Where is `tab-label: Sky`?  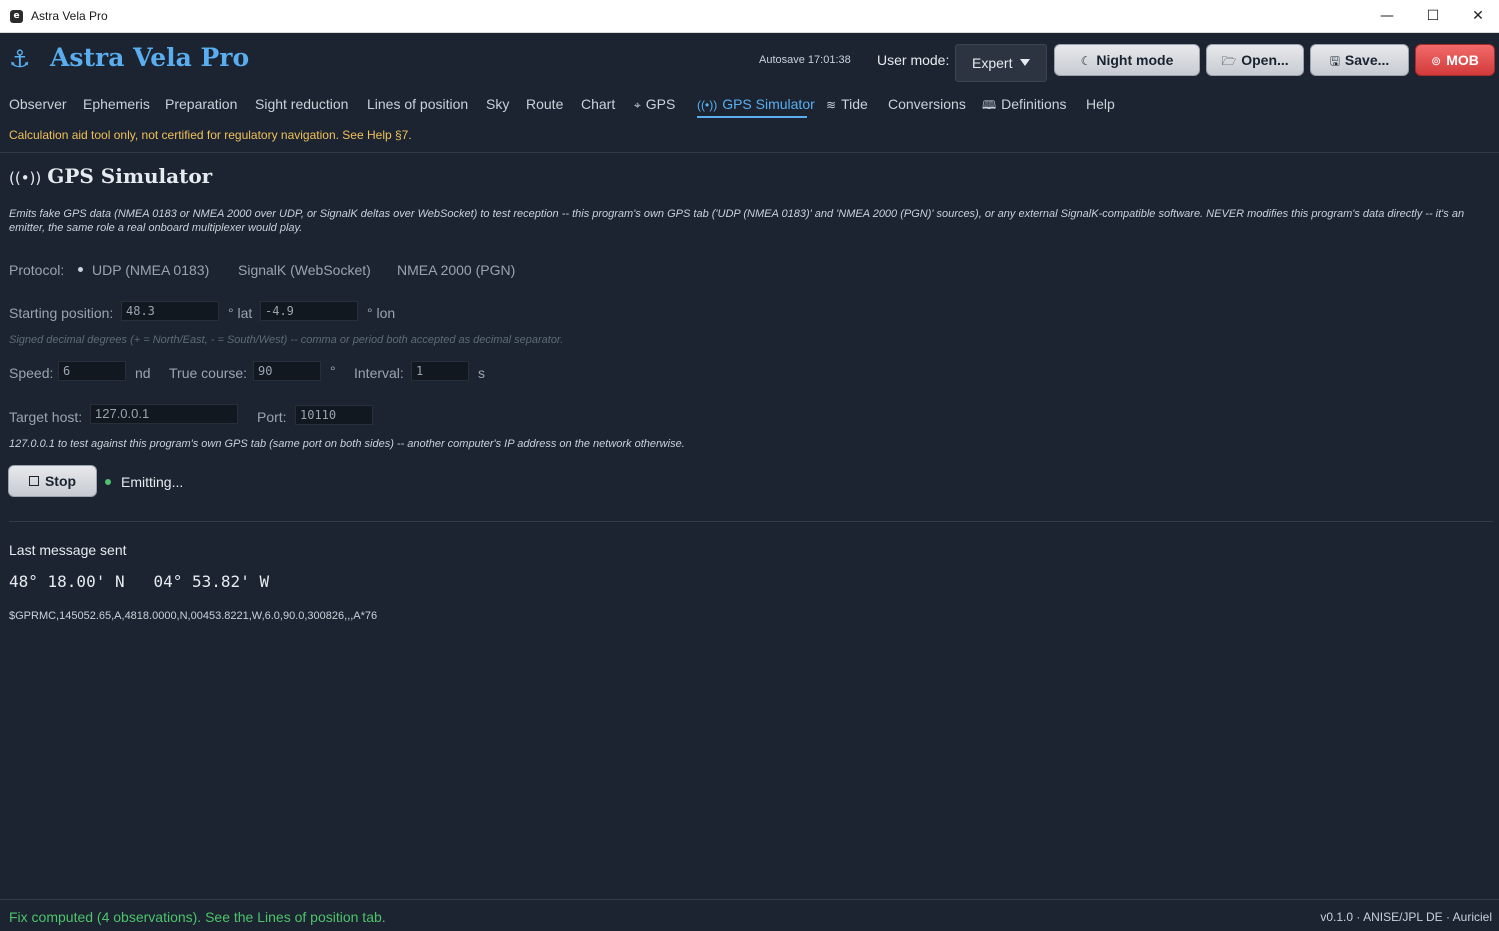 tab-label: Sky is located at coordinates (498, 104).